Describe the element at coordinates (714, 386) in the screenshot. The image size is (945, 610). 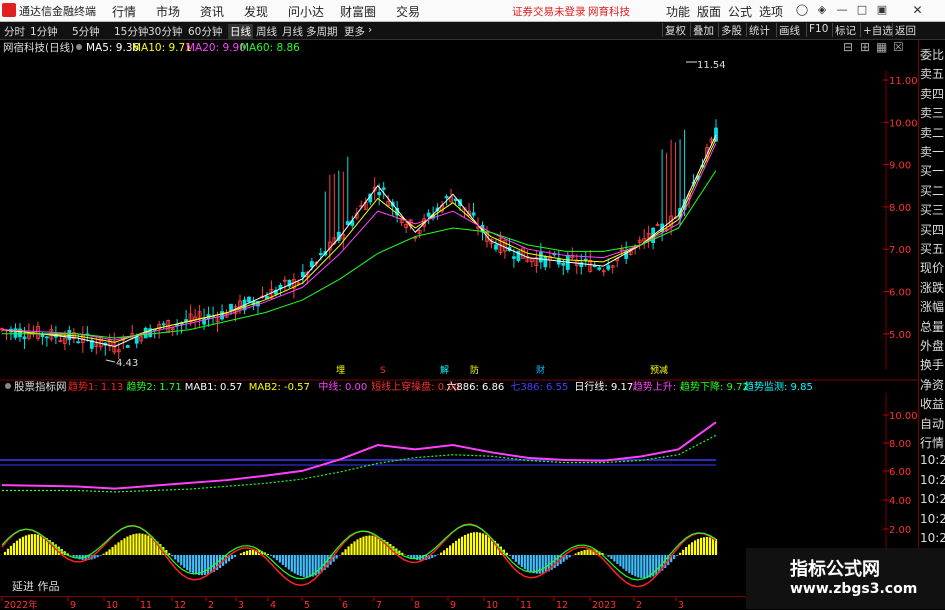
I see `indicator-legend-item: 趋势下降: 9.72` at that location.